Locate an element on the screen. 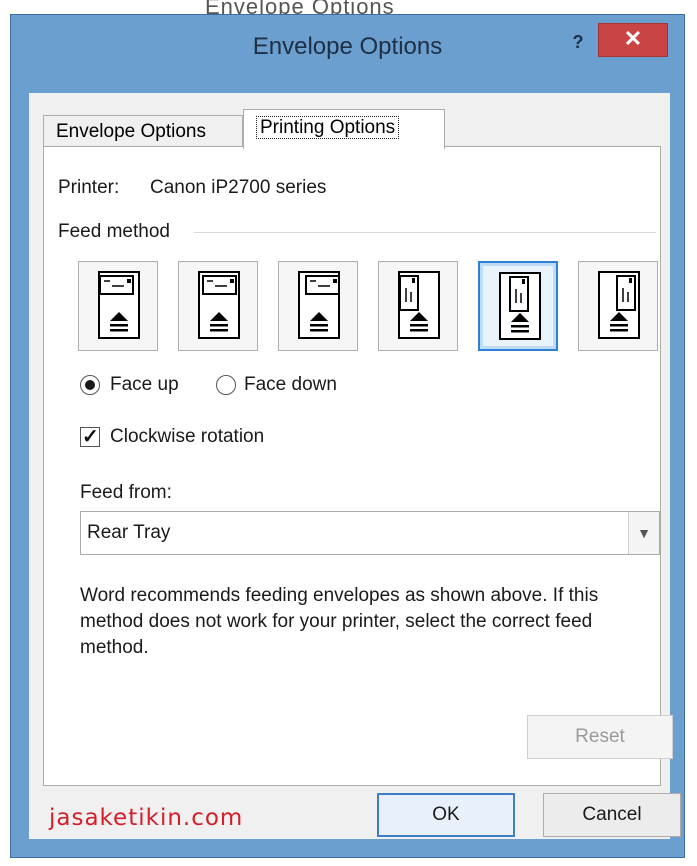  feed-from-select: Rear Tray ▼ is located at coordinates (370, 533).